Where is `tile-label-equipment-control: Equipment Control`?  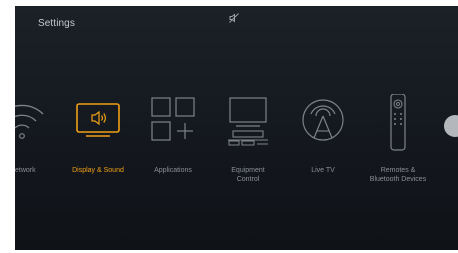 tile-label-equipment-control: Equipment Control is located at coordinates (248, 175).